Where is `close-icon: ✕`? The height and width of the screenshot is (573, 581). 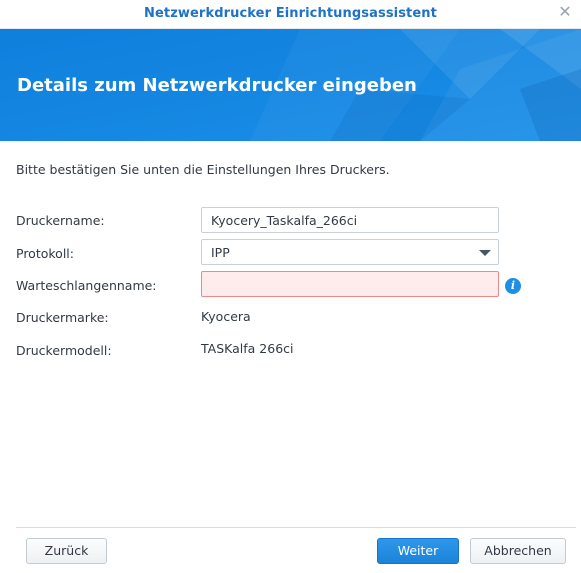
close-icon: ✕ is located at coordinates (565, 12).